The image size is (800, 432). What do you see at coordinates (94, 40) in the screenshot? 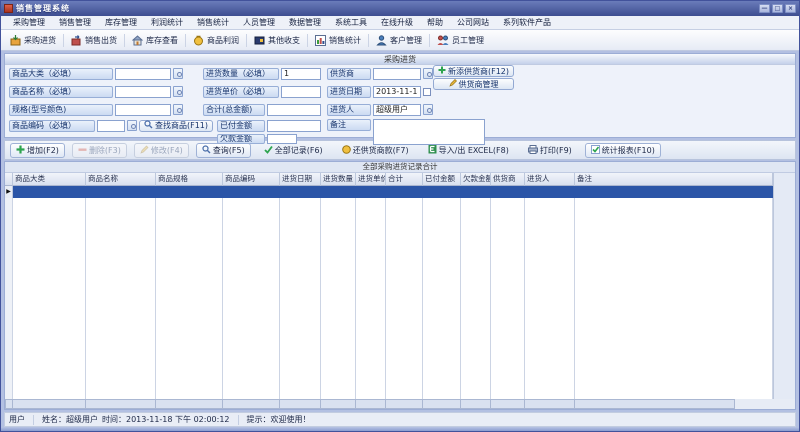
I see `toolbar-sales-out: 销售出货` at bounding box center [94, 40].